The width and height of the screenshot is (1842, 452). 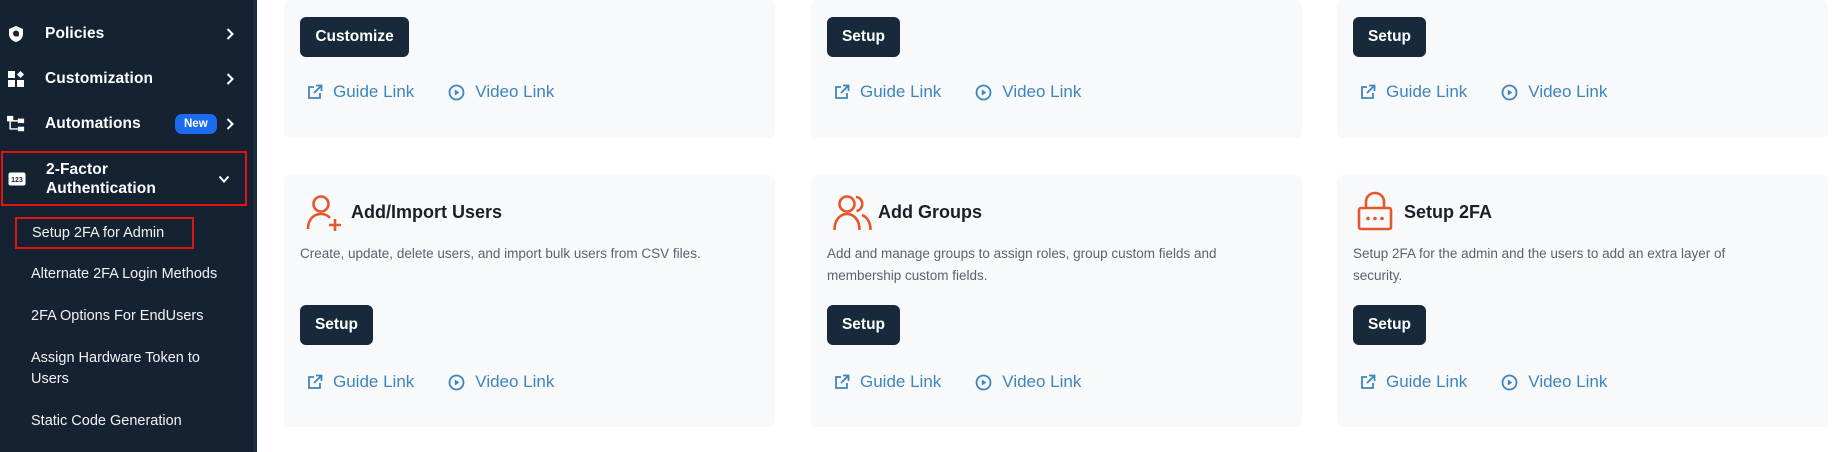 What do you see at coordinates (115, 369) in the screenshot?
I see `subitem-hardware-token: Assign Hardware Token to Users` at bounding box center [115, 369].